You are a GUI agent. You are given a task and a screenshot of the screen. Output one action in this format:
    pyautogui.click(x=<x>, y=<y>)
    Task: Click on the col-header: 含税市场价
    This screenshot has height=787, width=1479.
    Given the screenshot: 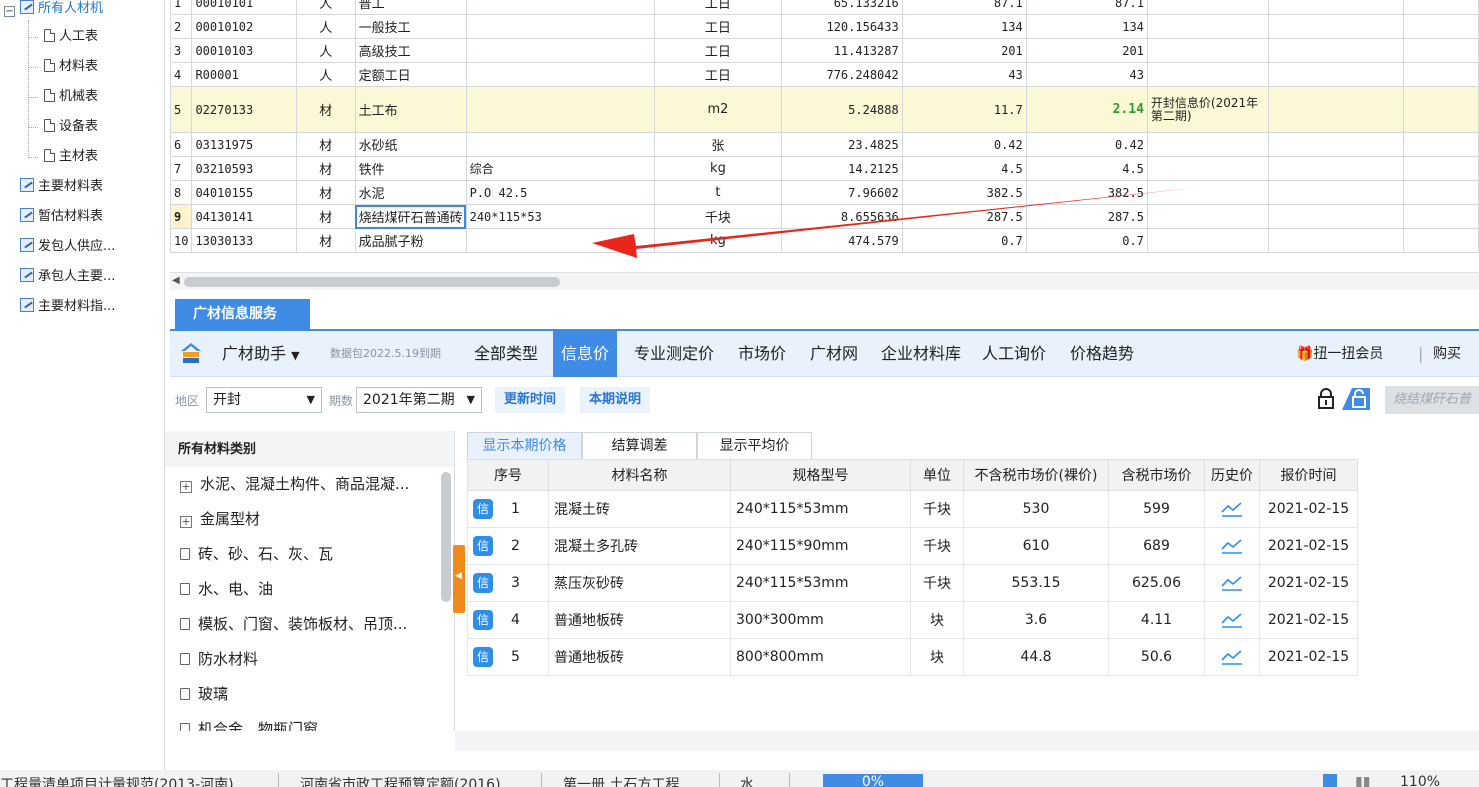 What is the action you would take?
    pyautogui.click(x=1156, y=475)
    